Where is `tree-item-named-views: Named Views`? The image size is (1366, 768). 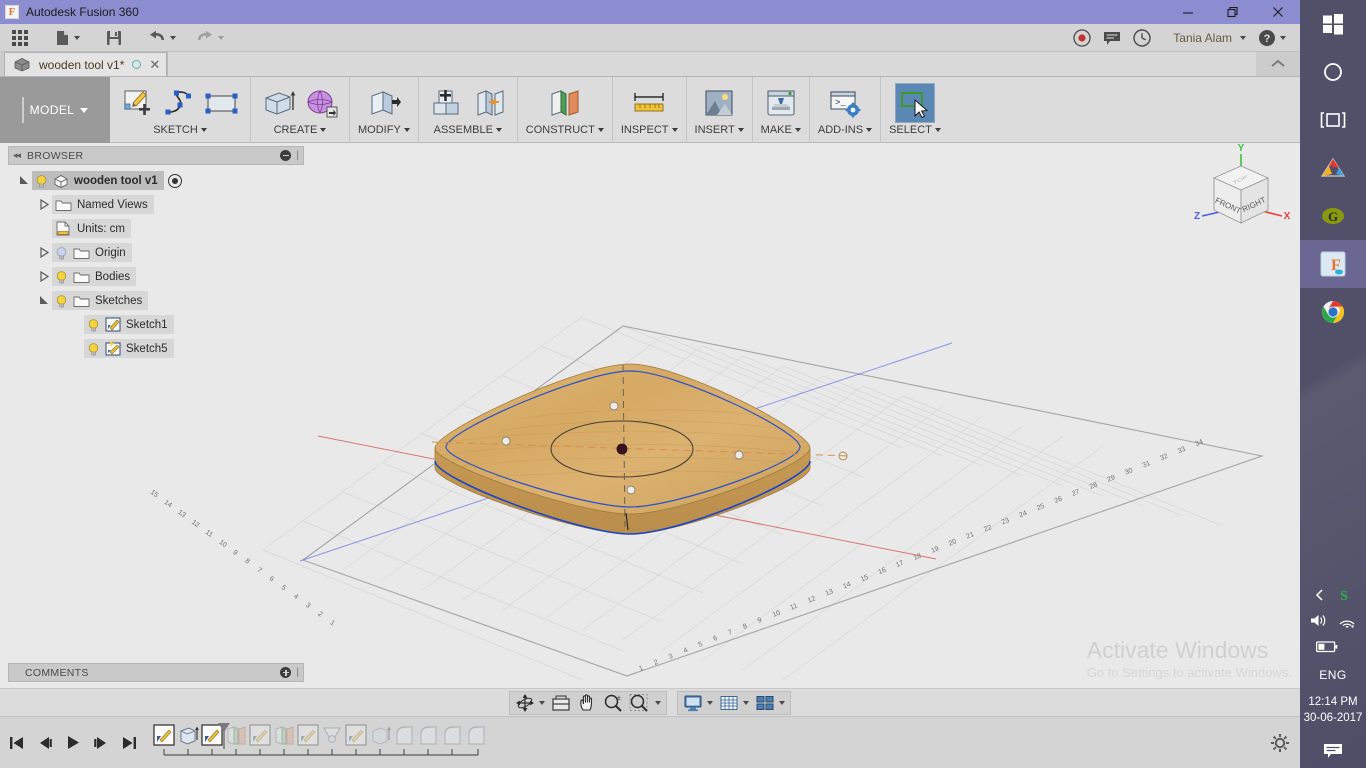 tree-item-named-views: Named Views is located at coordinates (103, 204).